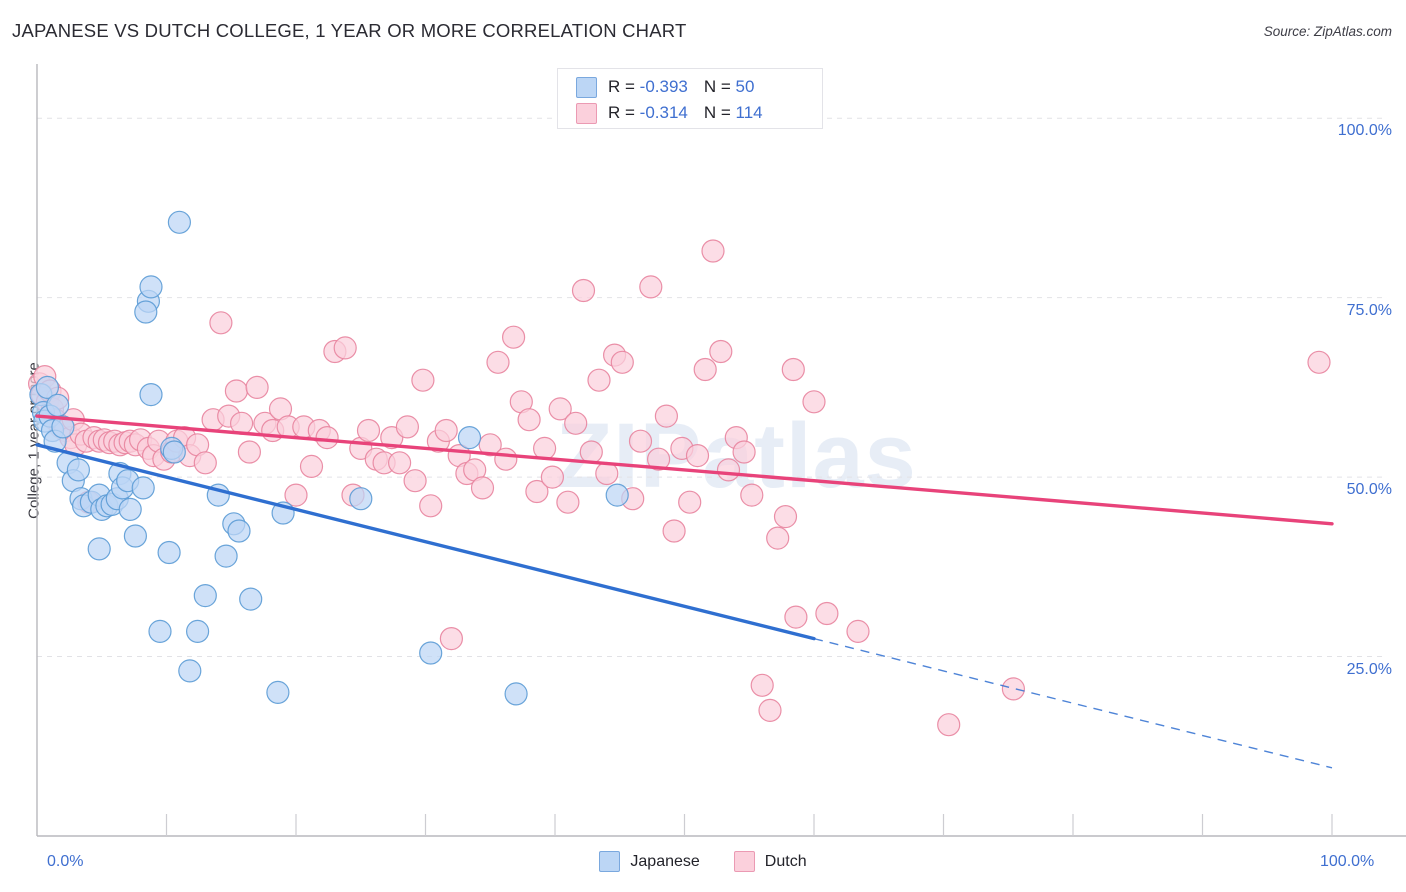 Image resolution: width=1406 pixels, height=892 pixels. Describe the element at coordinates (745, 86) in the screenshot. I see `n-value-japanese: 50` at that location.